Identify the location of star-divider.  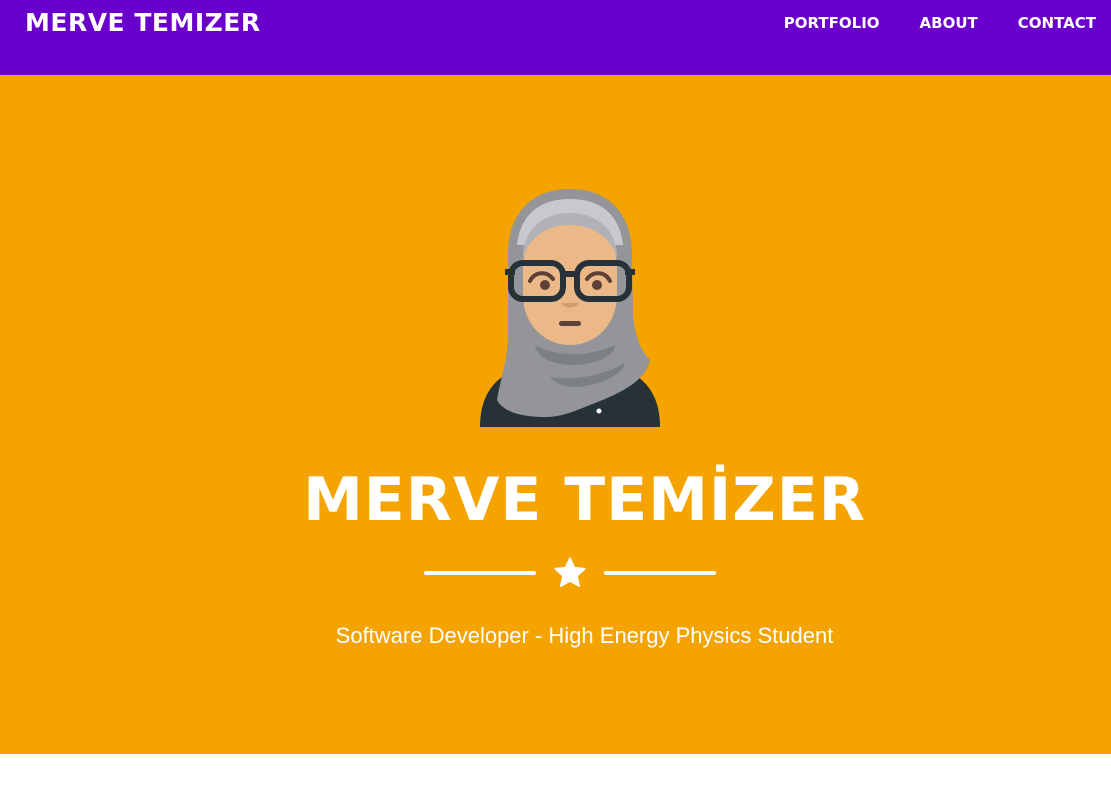
(555, 573).